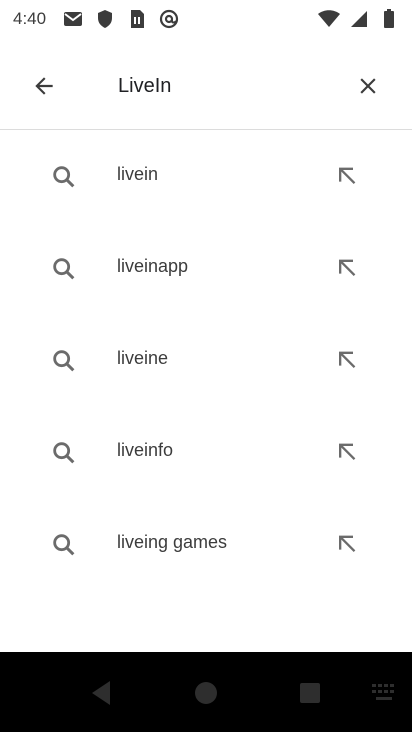  I want to click on status-time: 4:40, so click(30, 18).